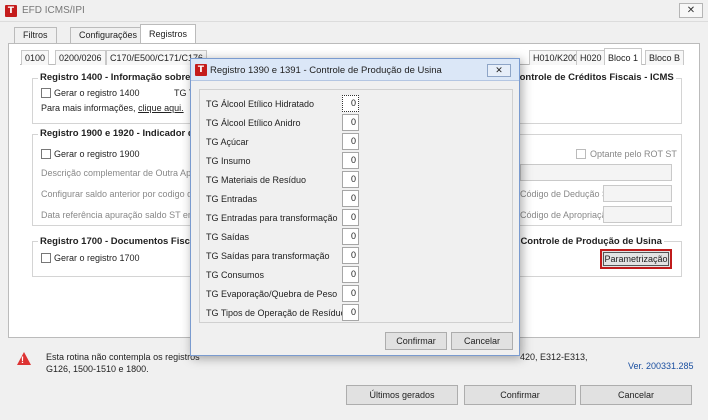 This screenshot has width=708, height=420. What do you see at coordinates (350, 217) in the screenshot?
I see `input-entradas-transformacao: 0` at bounding box center [350, 217].